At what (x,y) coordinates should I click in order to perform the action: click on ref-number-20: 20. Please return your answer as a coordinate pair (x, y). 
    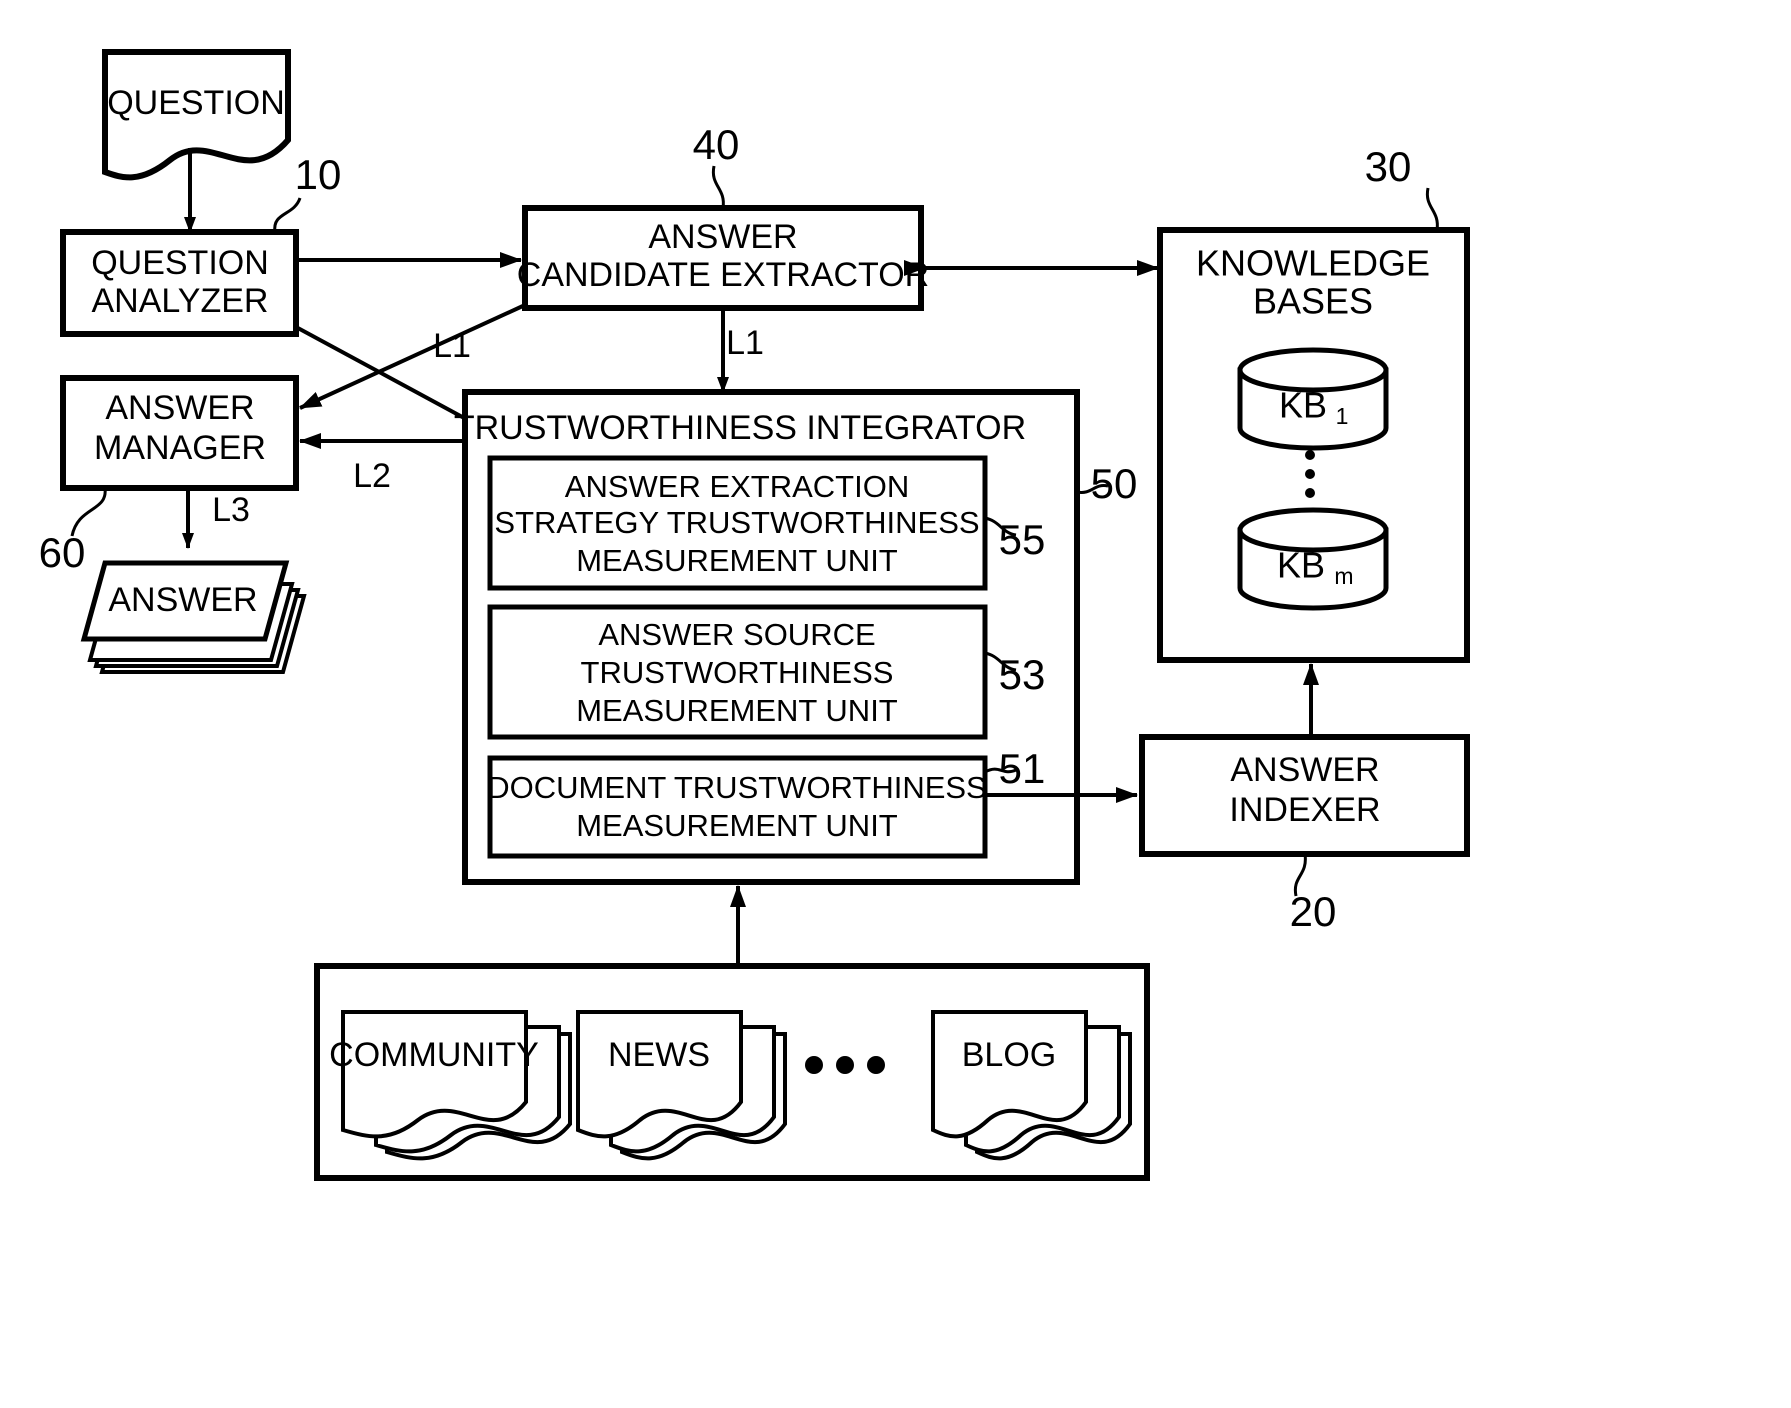
    Looking at the image, I should click on (1313, 911).